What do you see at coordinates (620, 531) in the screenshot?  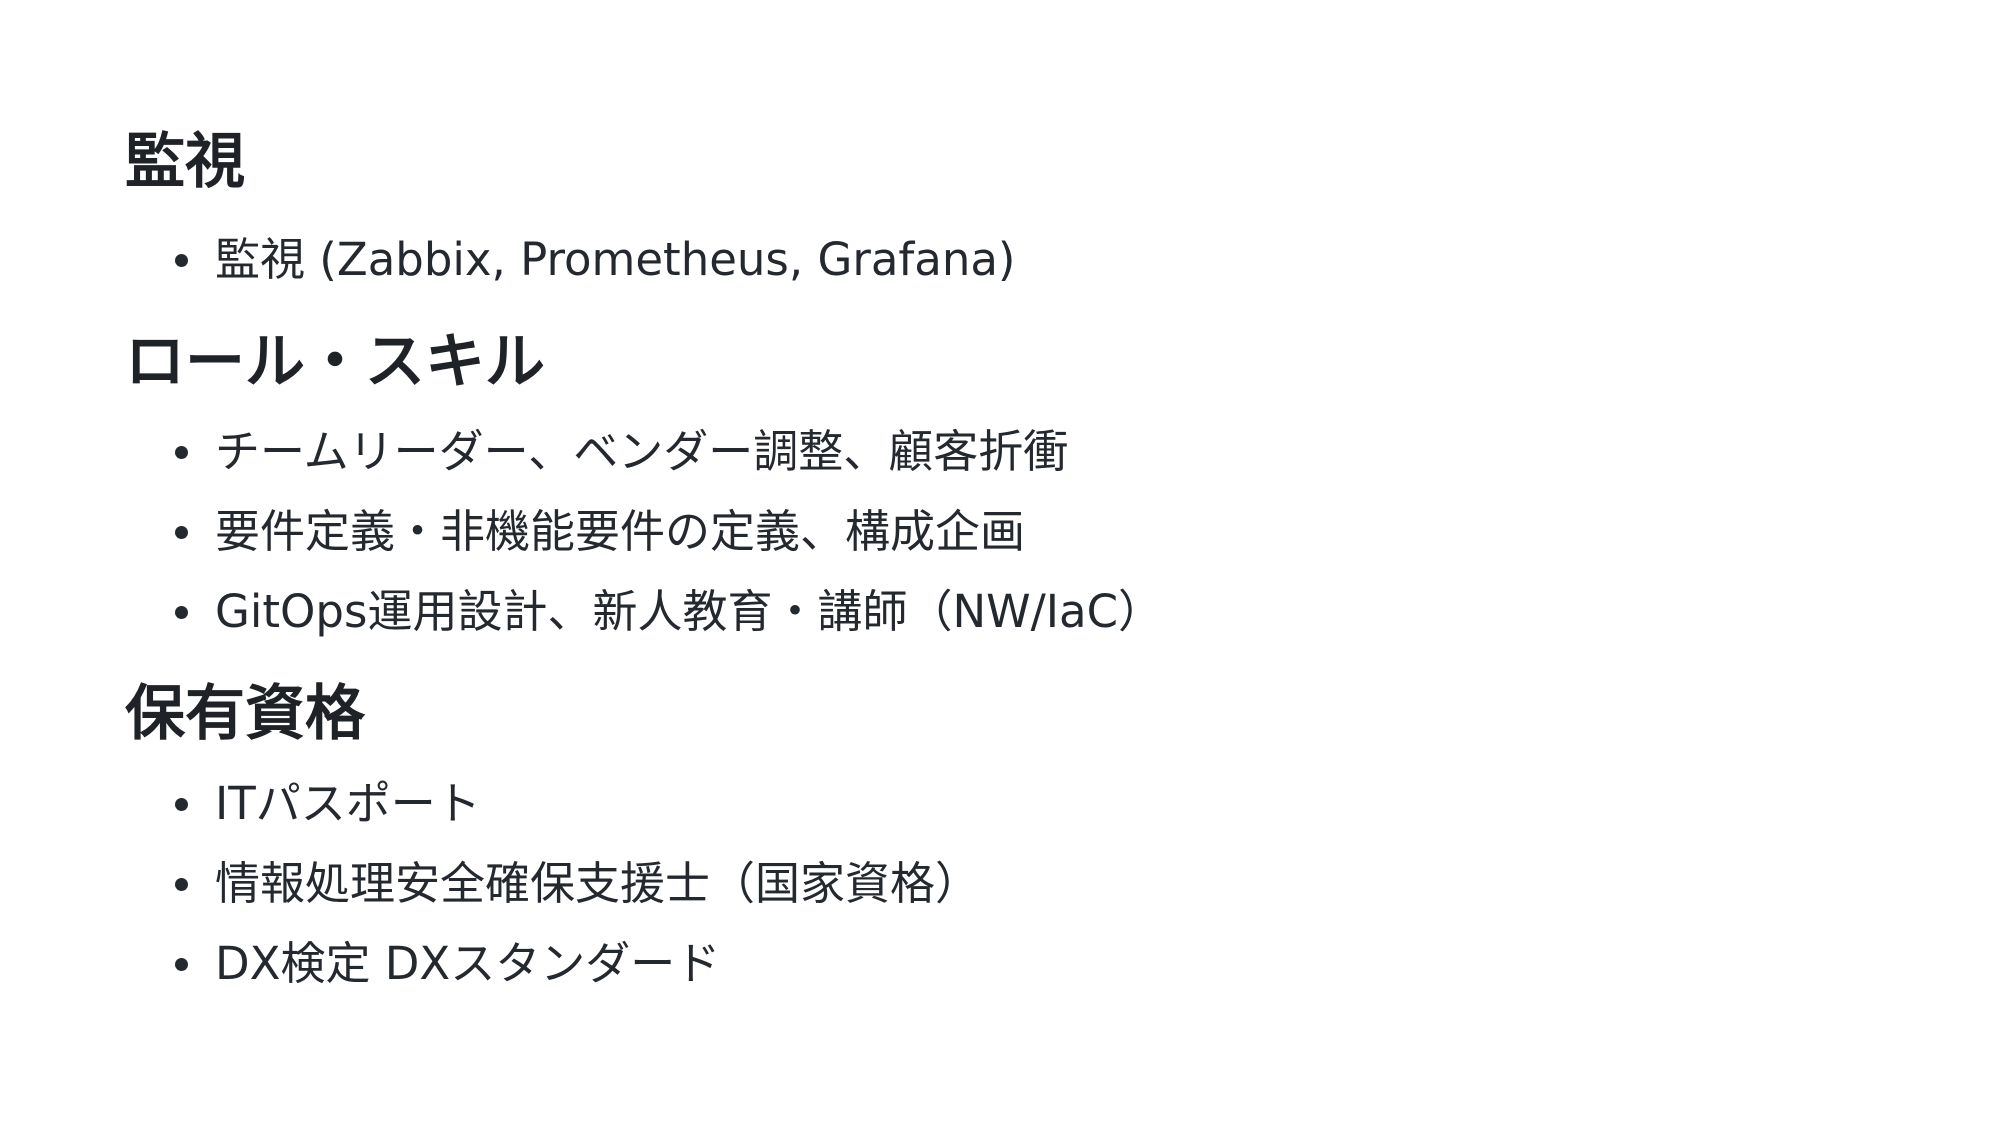 I see `list-item-text: 要件定義・非機能要件の定義、構成企画` at bounding box center [620, 531].